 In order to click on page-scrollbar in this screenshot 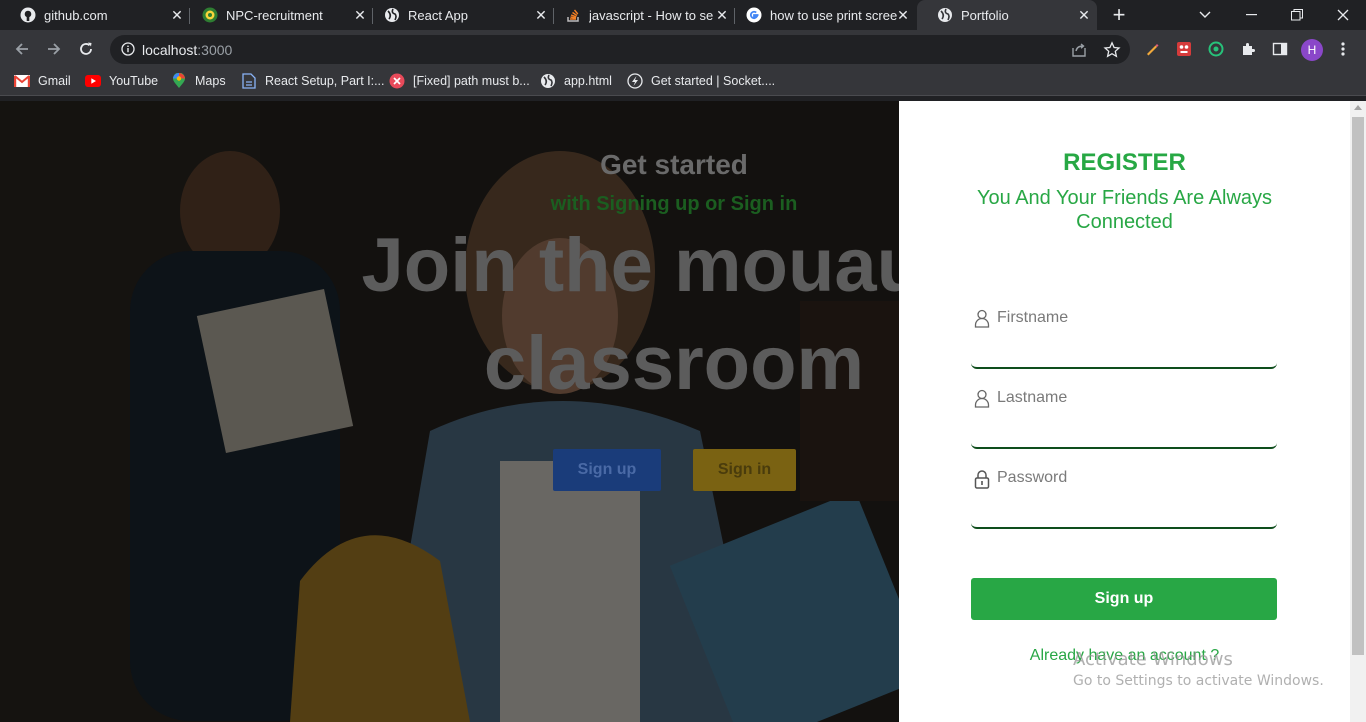, I will do `click(1358, 411)`.